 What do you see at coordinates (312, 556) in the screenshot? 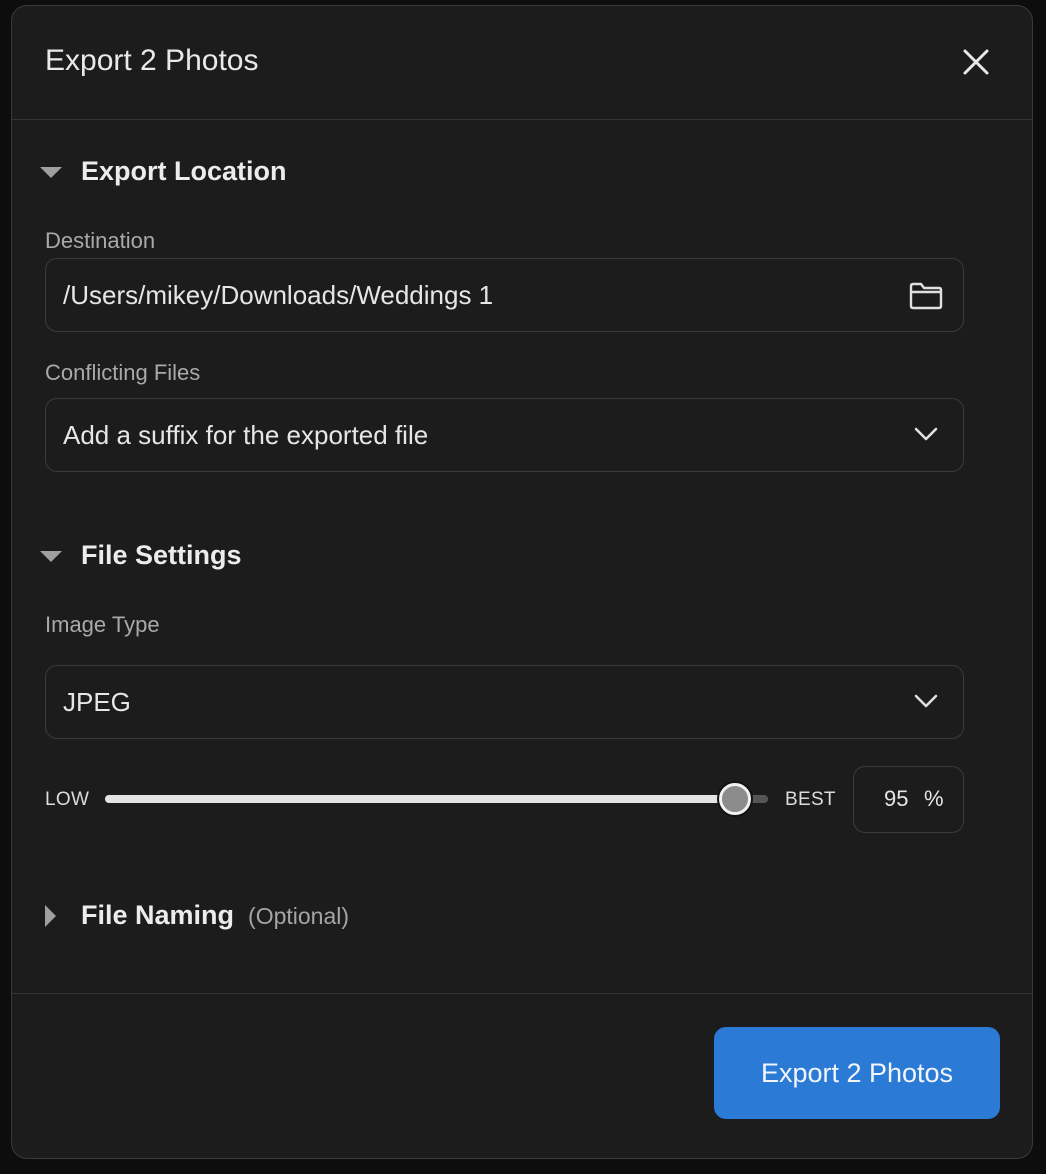
I see `file-settings-toggle: File Settings` at bounding box center [312, 556].